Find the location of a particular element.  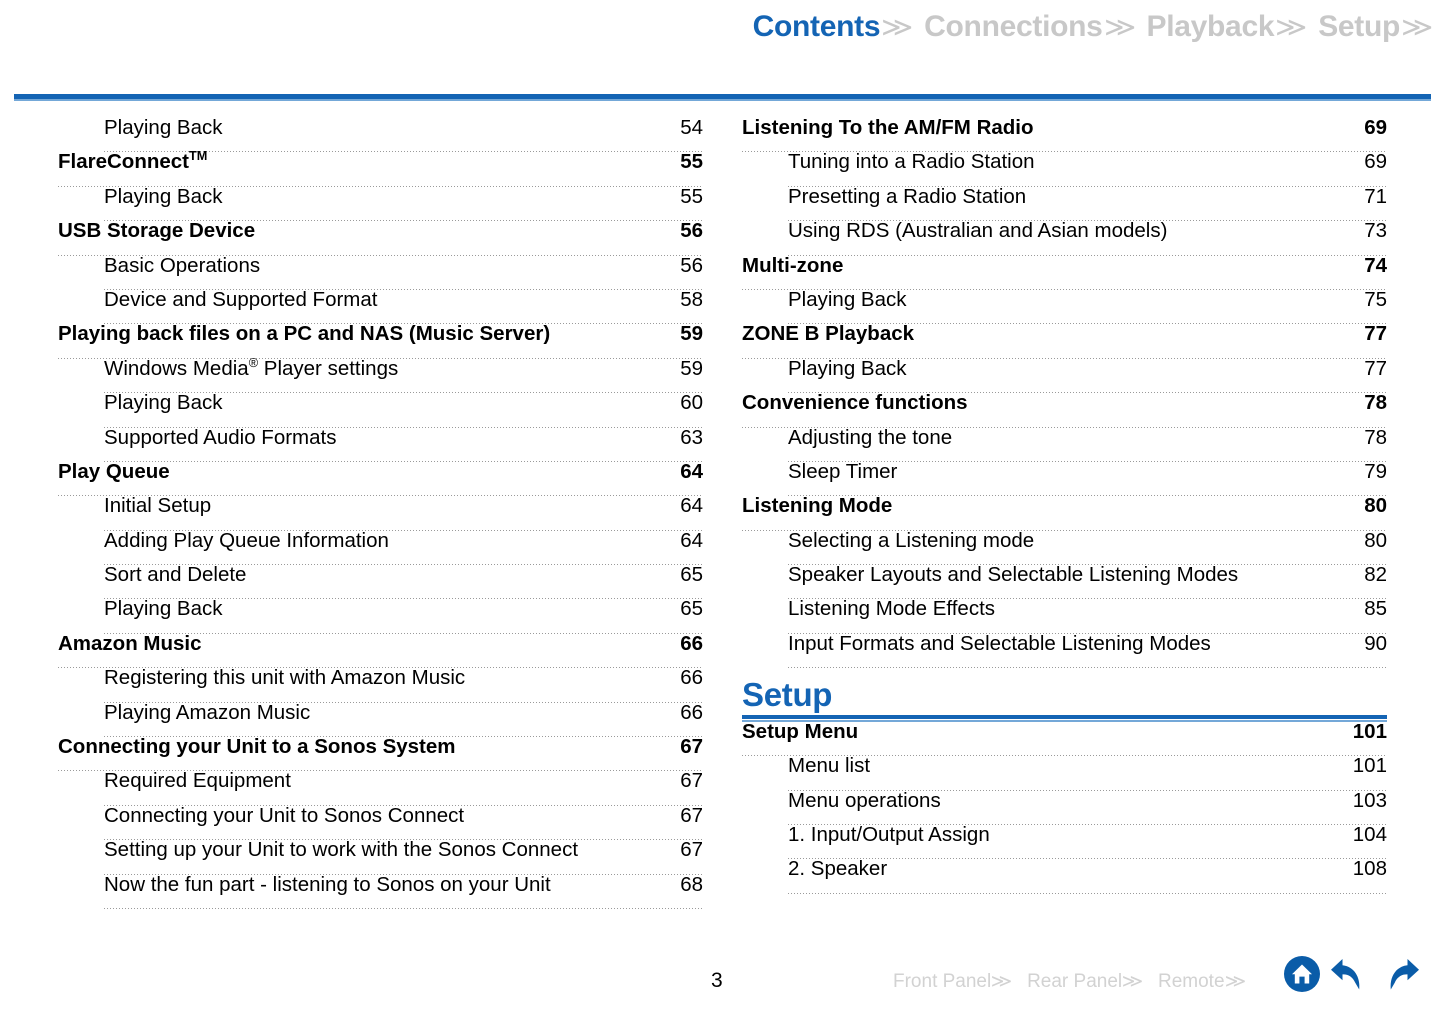

toc-row: Initial Setup 64 is located at coordinates (380, 513).